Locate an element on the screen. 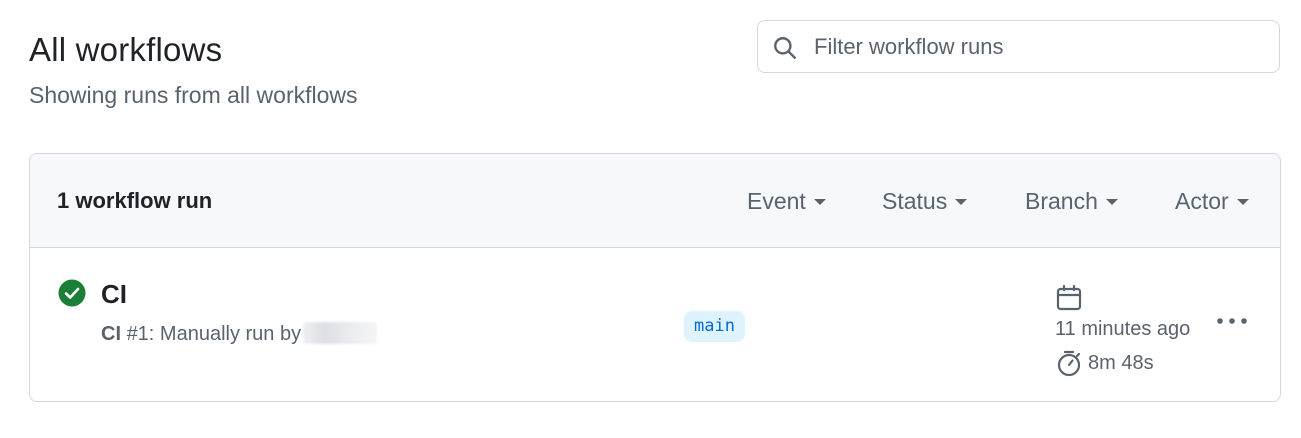  calendar-icon is located at coordinates (1069, 297).